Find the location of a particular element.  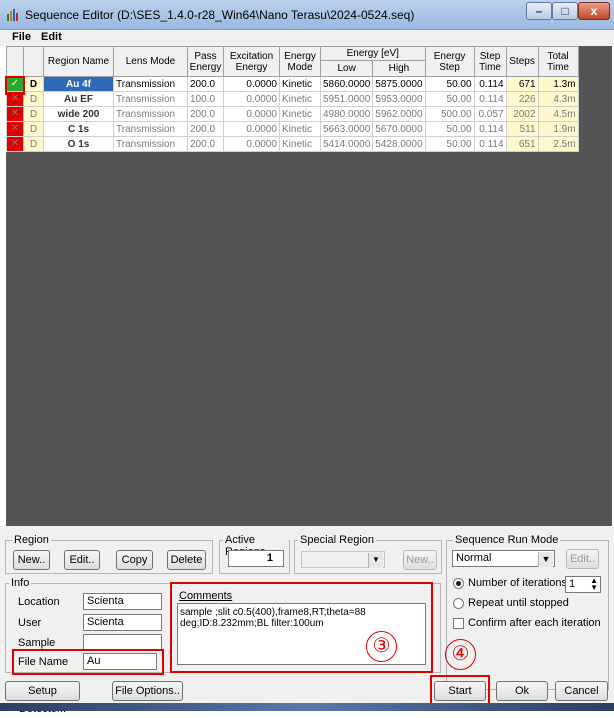

region-name-cell: wide 200 is located at coordinates (78, 114).